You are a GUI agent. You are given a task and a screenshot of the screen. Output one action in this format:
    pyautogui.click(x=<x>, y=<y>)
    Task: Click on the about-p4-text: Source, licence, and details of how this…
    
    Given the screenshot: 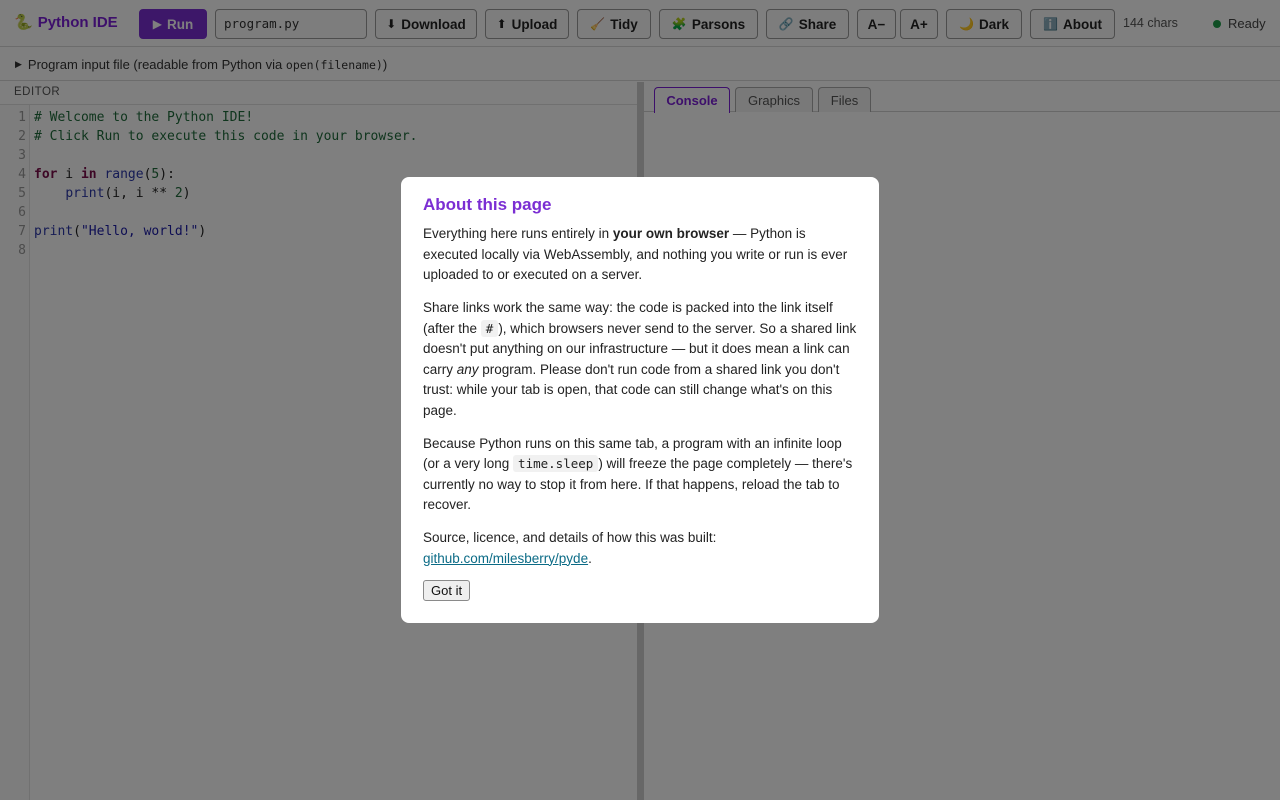 What is the action you would take?
    pyautogui.click(x=570, y=537)
    